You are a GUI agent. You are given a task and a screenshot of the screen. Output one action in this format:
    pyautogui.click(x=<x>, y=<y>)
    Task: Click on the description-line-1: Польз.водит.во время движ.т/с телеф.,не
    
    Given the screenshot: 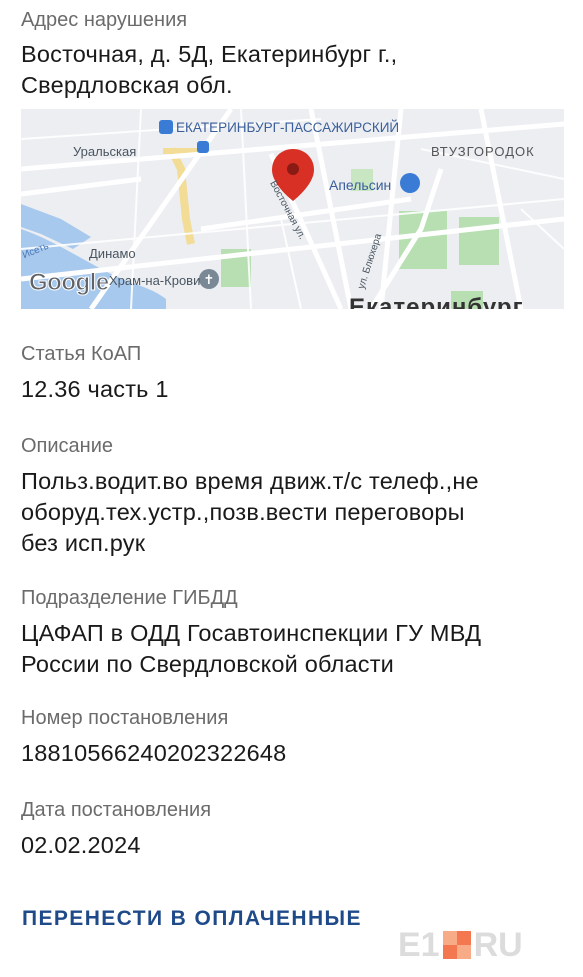 What is the action you would take?
    pyautogui.click(x=250, y=481)
    